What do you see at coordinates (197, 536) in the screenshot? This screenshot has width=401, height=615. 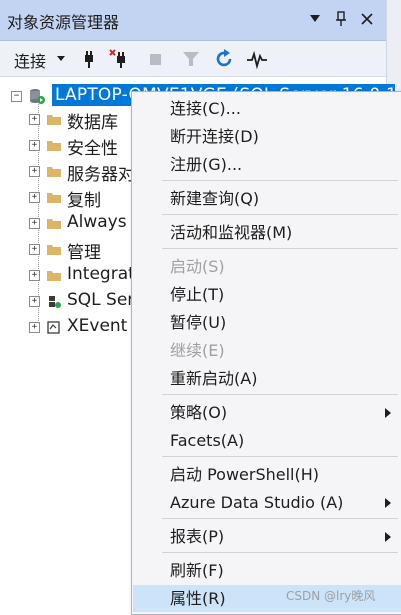 I see `menu-item-label: 报表(P)` at bounding box center [197, 536].